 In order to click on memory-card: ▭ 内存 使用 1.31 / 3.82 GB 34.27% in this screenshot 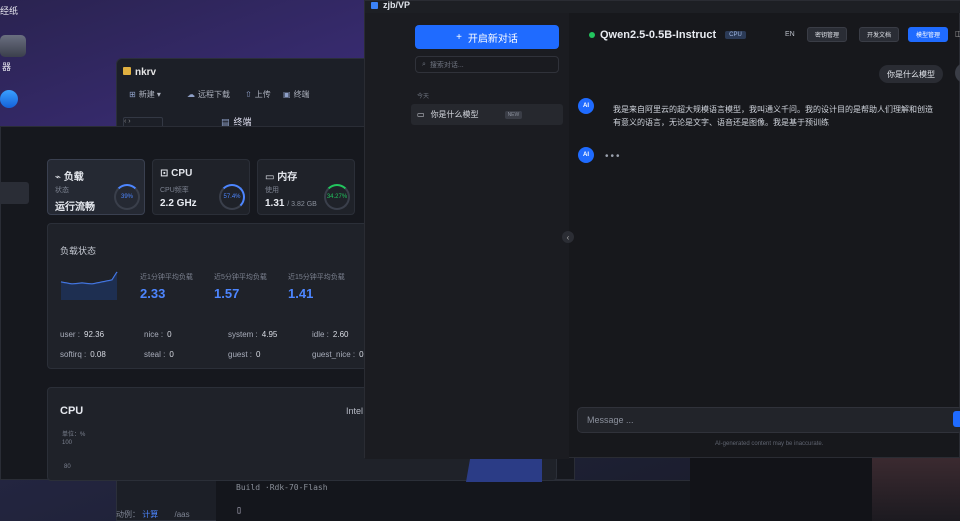, I will do `click(306, 187)`.